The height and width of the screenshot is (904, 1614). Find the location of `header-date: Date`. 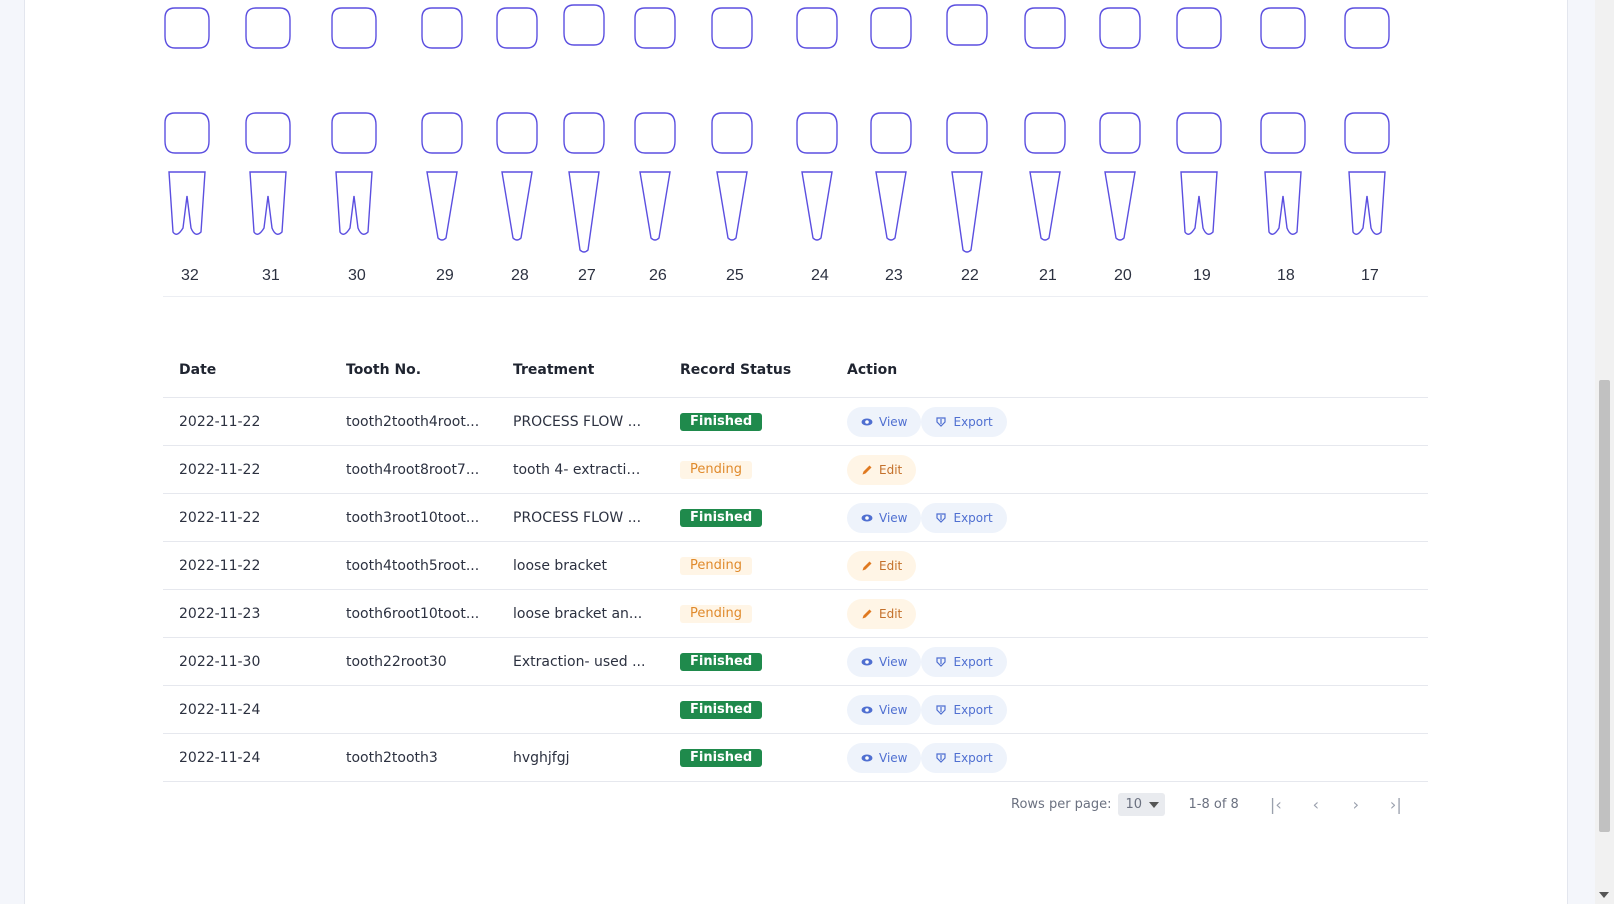

header-date: Date is located at coordinates (246, 370).